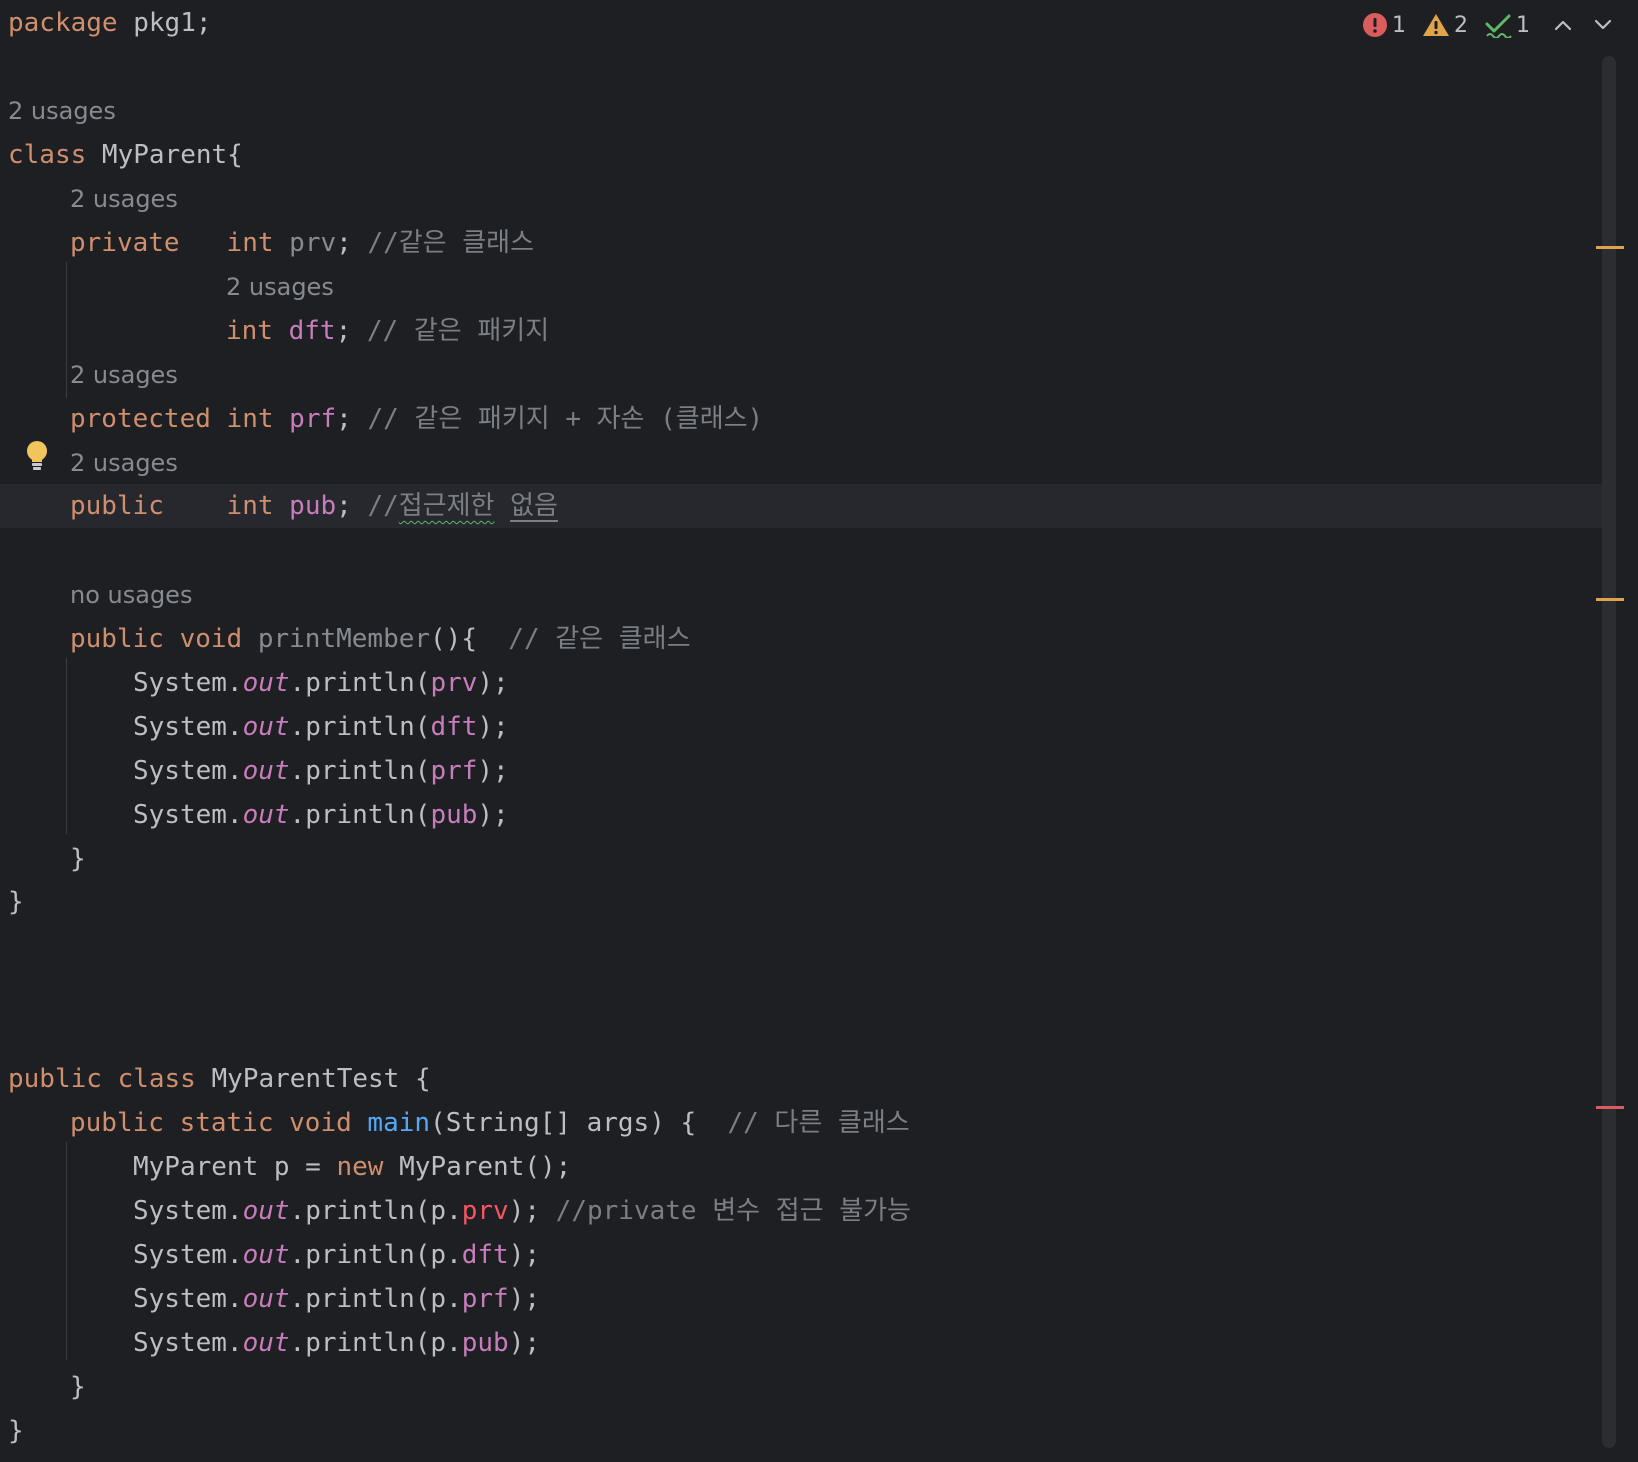  I want to click on lightbulb-icon, so click(37, 457).